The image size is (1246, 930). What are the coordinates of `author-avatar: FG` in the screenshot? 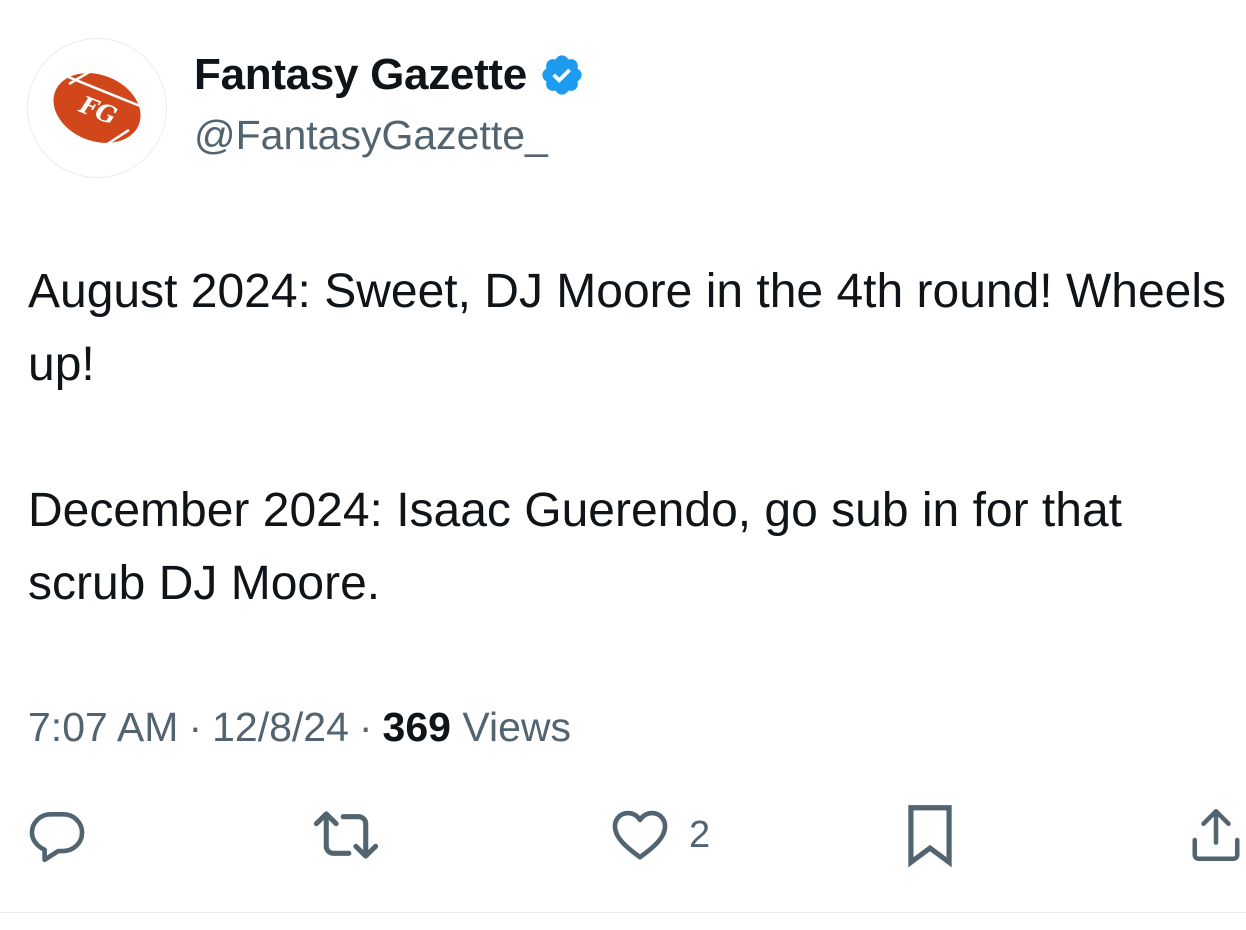 It's located at (97, 108).